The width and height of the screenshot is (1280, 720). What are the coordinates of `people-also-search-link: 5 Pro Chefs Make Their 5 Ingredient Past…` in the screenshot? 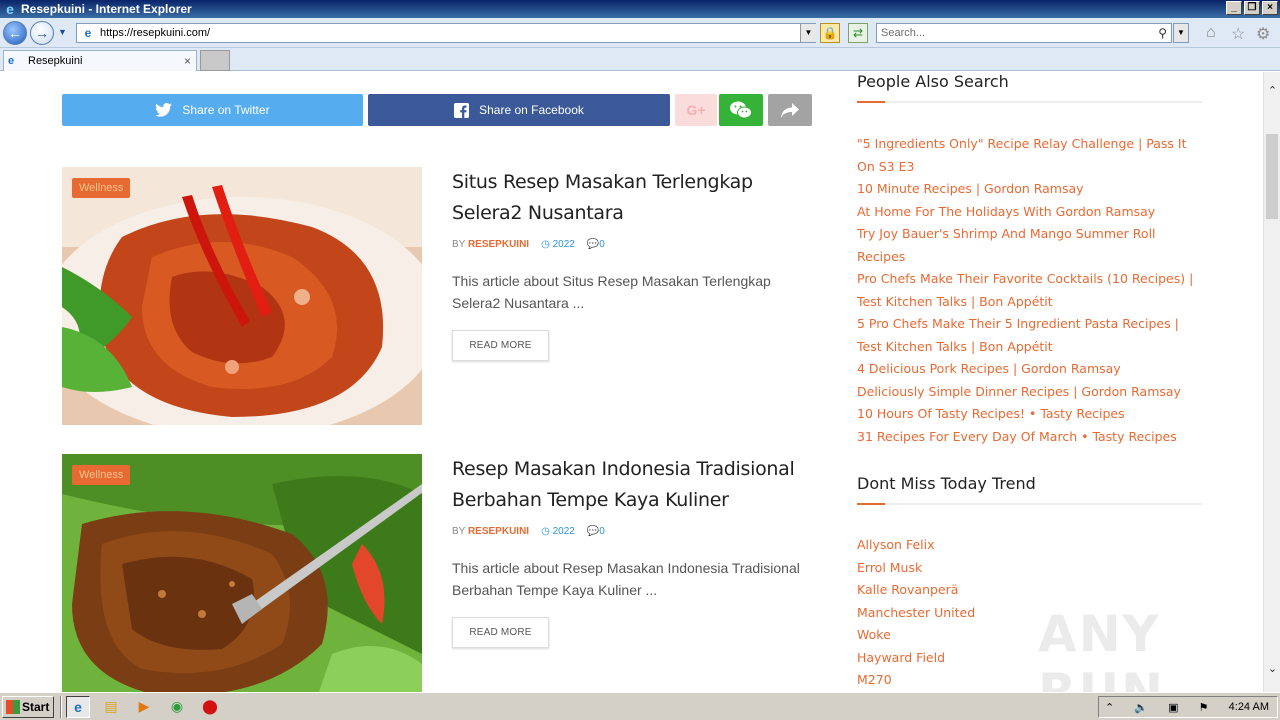 It's located at (1027, 335).